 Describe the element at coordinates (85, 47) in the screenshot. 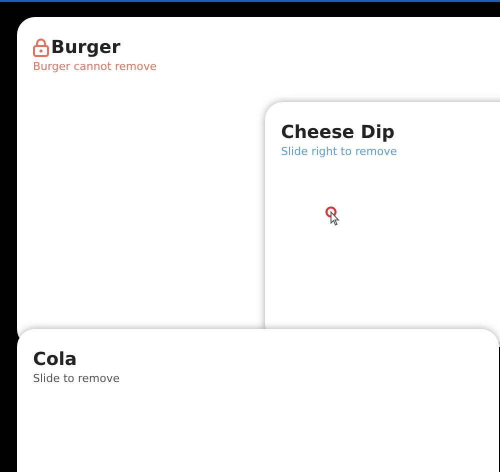

I see `card-title: Burger` at that location.